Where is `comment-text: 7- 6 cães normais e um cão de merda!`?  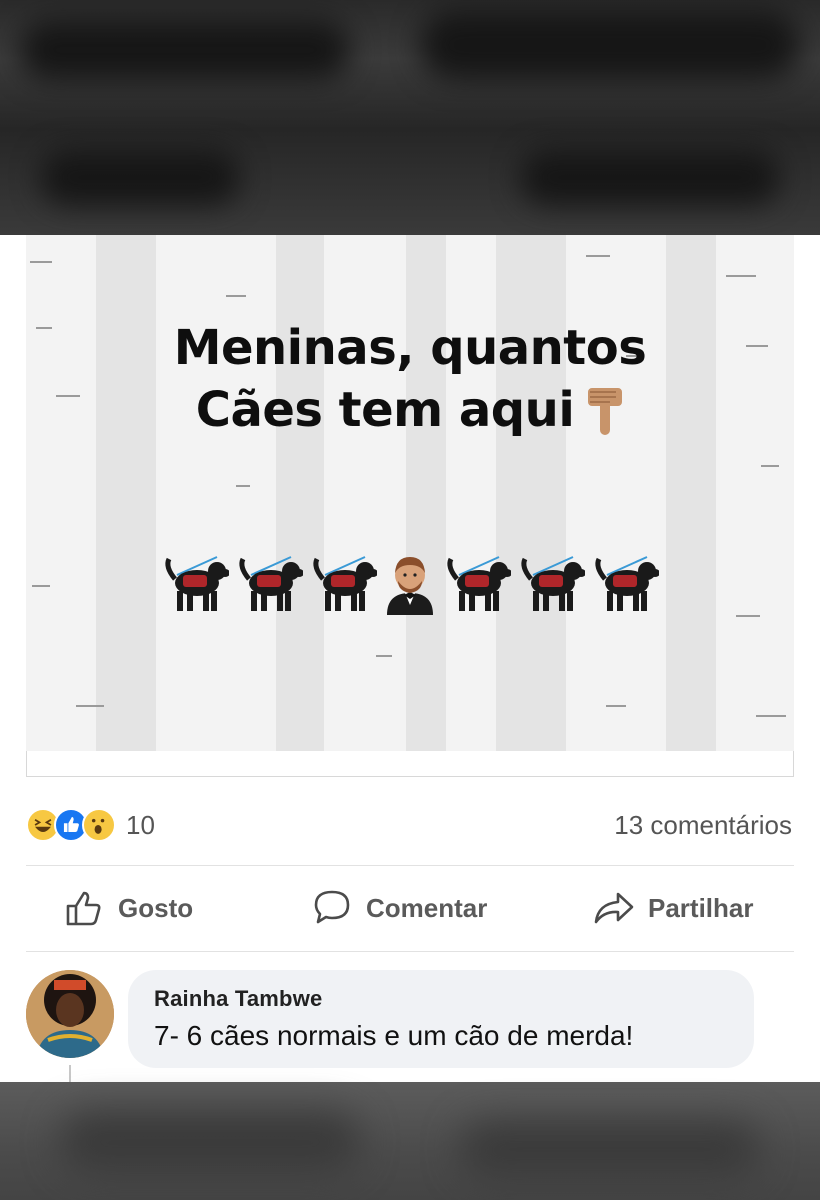
comment-text: 7- 6 cães normais e um cão de merda! is located at coordinates (394, 1035).